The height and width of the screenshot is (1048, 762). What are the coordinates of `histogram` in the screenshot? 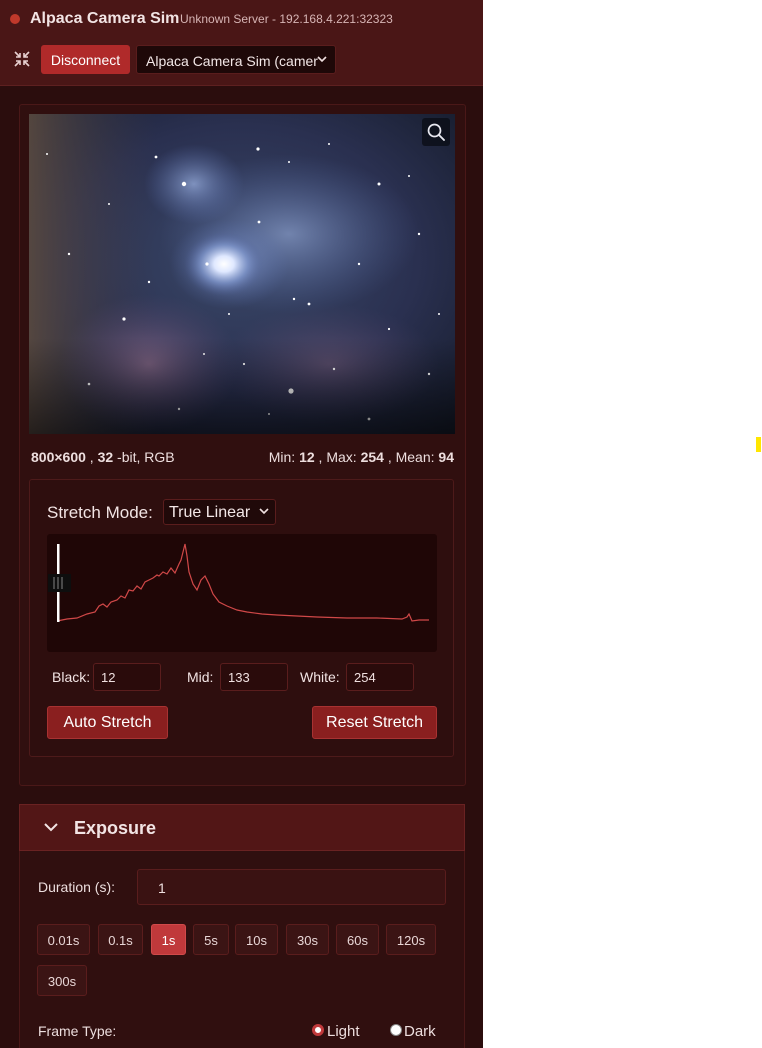 It's located at (242, 593).